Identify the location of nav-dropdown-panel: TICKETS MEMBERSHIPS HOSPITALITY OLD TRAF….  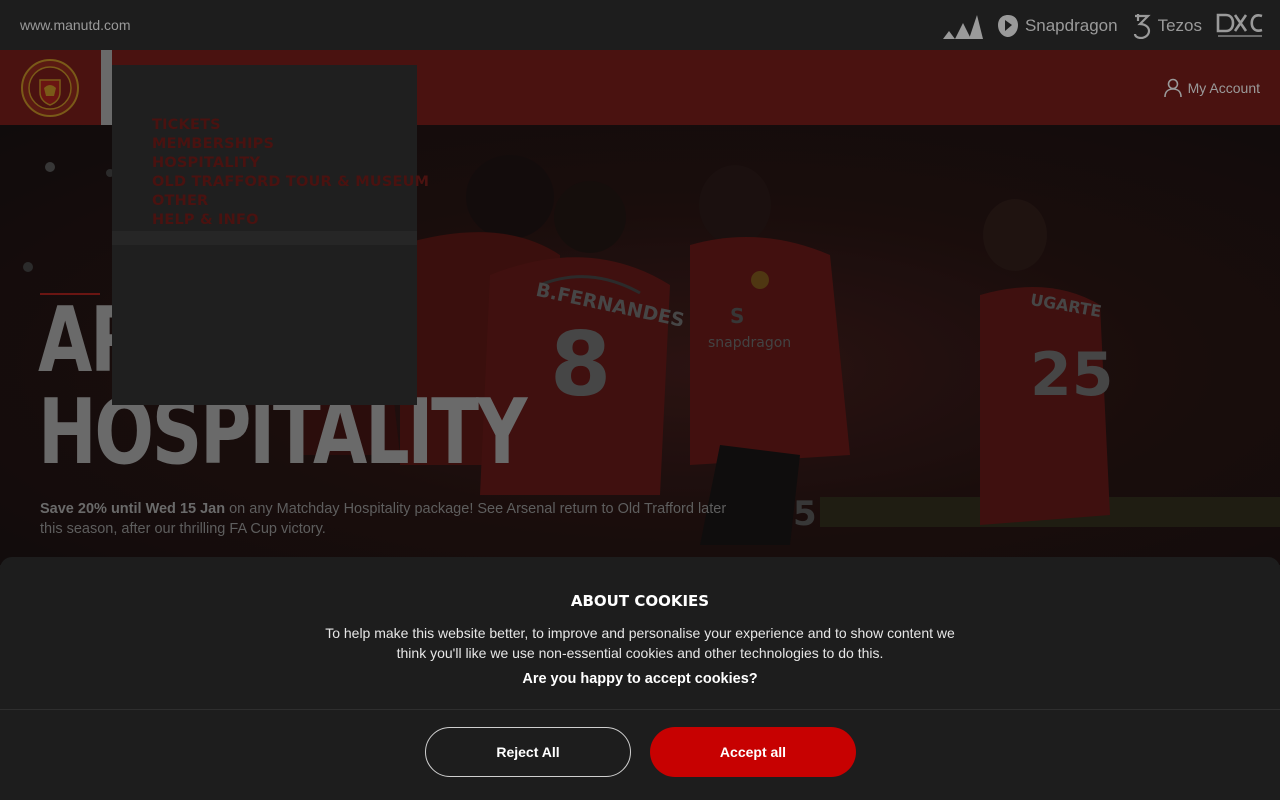
(270, 235).